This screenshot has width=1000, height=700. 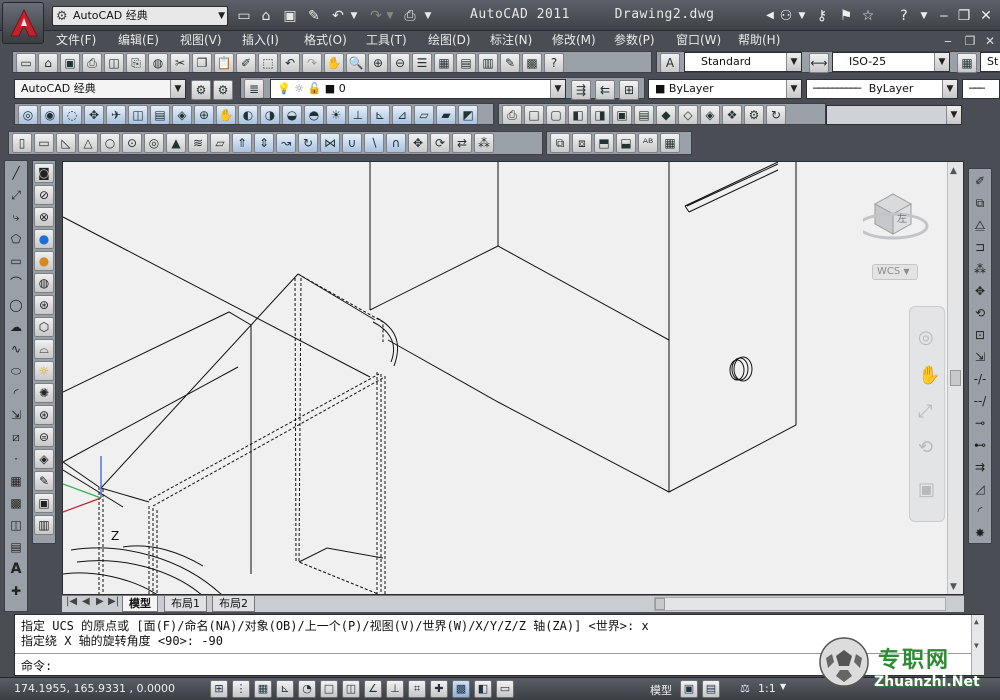 What do you see at coordinates (100, 601) in the screenshot?
I see `tab-nav-next-icon: ▶` at bounding box center [100, 601].